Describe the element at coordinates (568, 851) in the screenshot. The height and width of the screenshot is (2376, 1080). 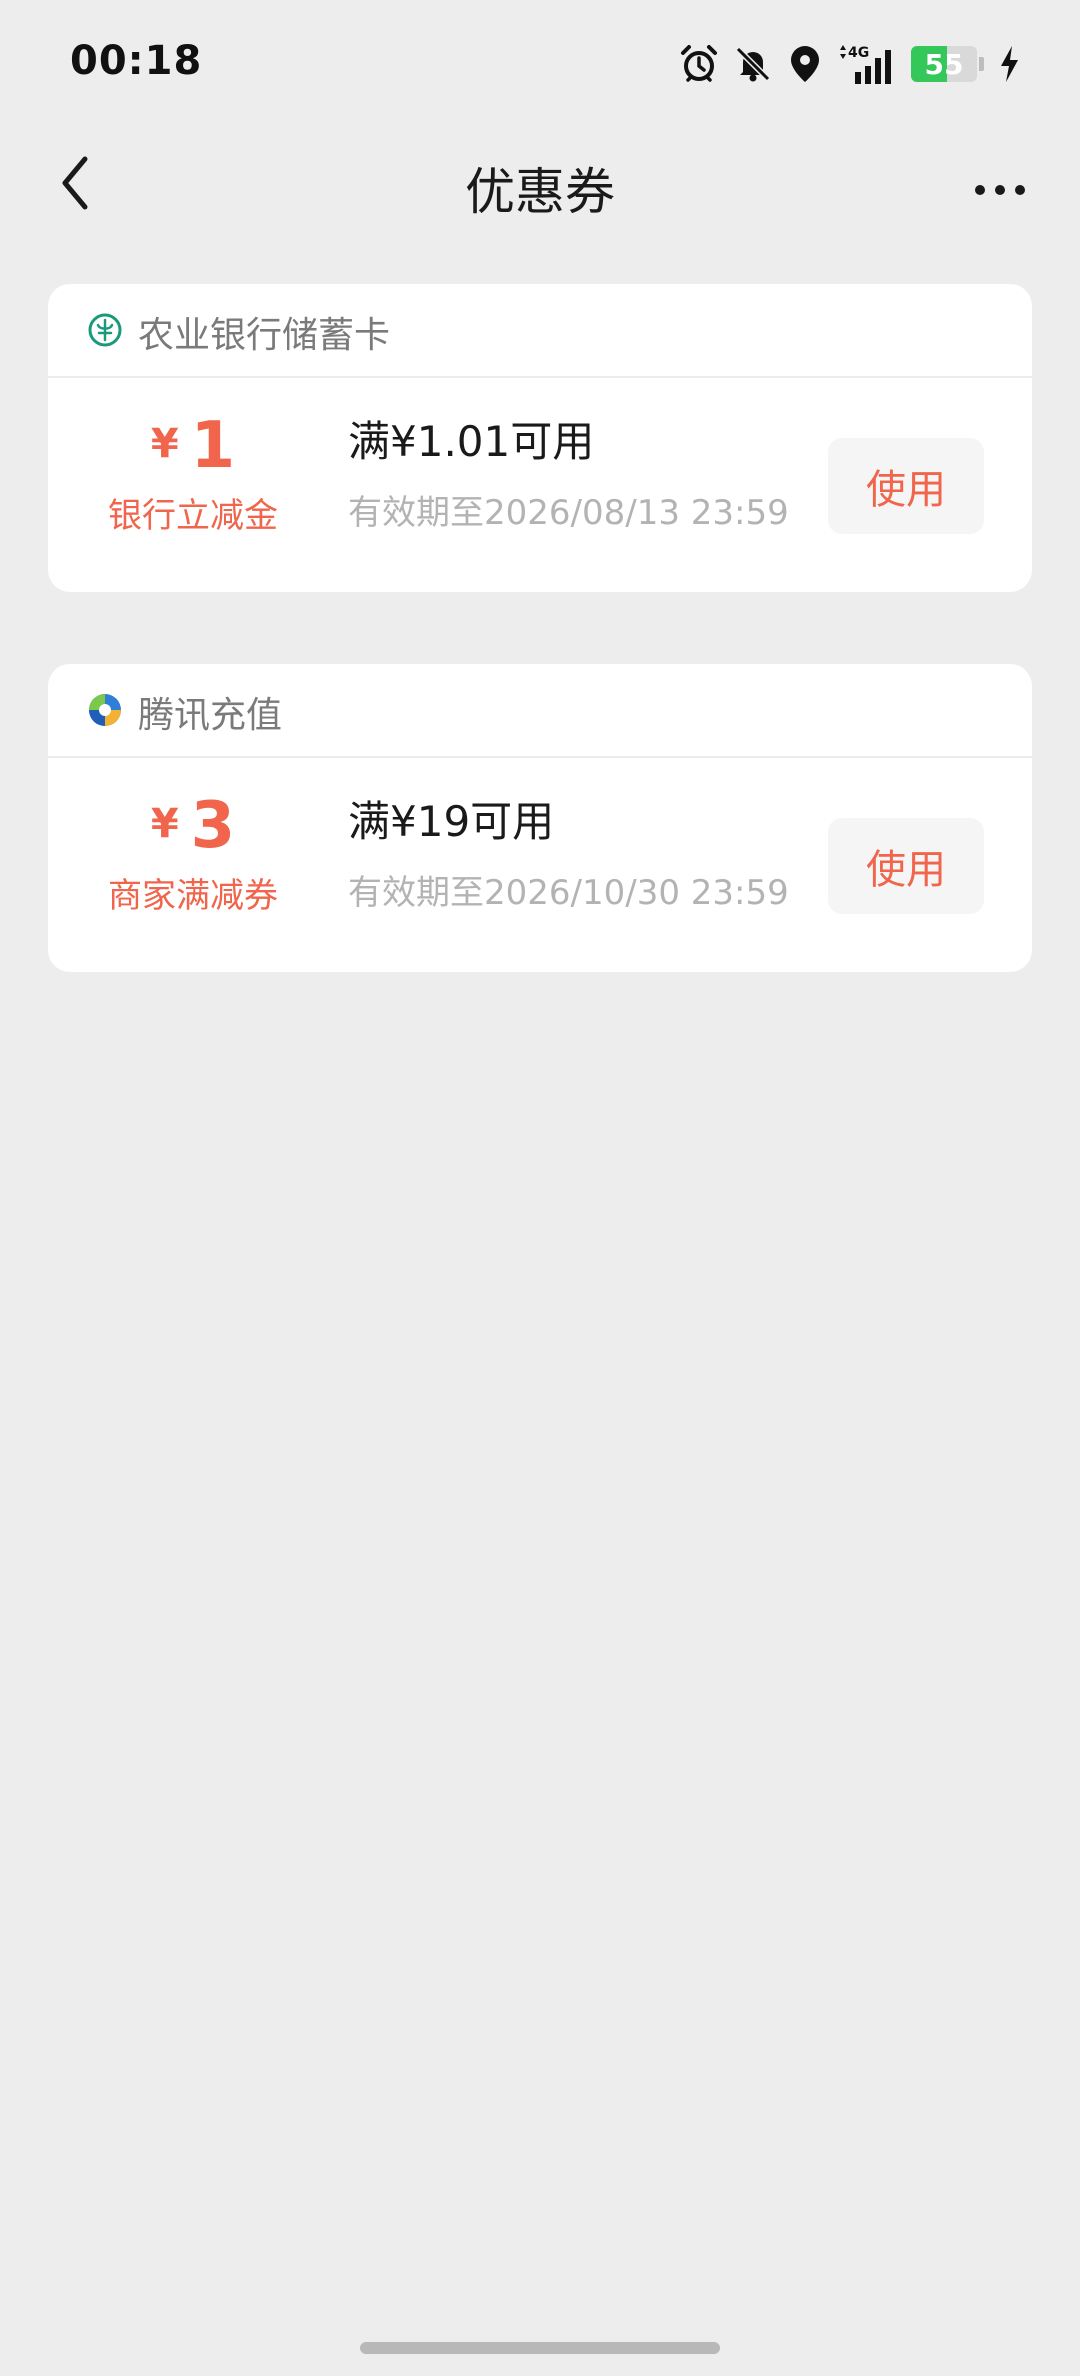
I see `coupon-info: 满¥19可用 有效期至2026/10/30 23:59` at that location.